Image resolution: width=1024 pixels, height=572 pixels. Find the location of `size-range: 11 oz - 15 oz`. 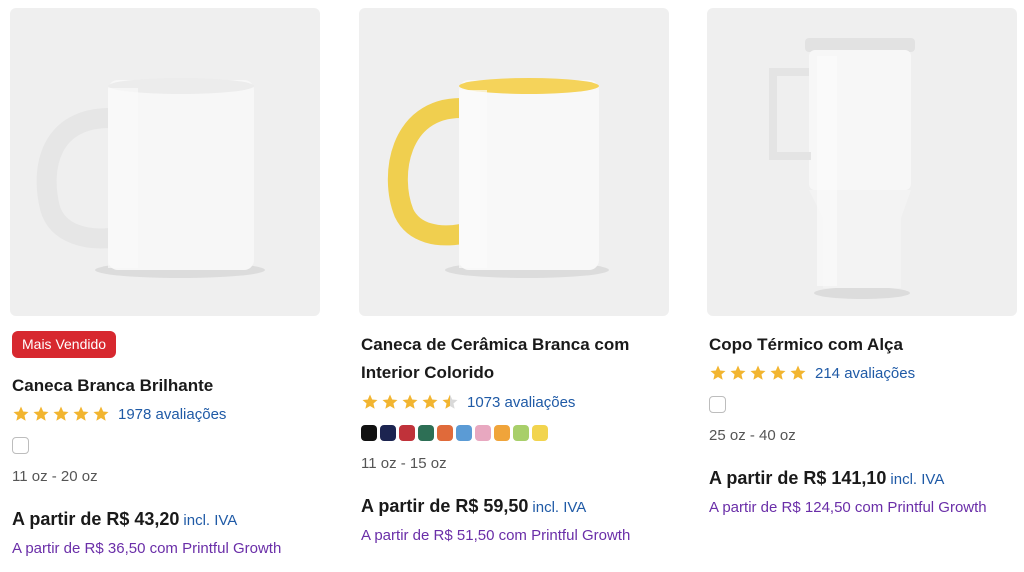

size-range: 11 oz - 15 oz is located at coordinates (404, 463).